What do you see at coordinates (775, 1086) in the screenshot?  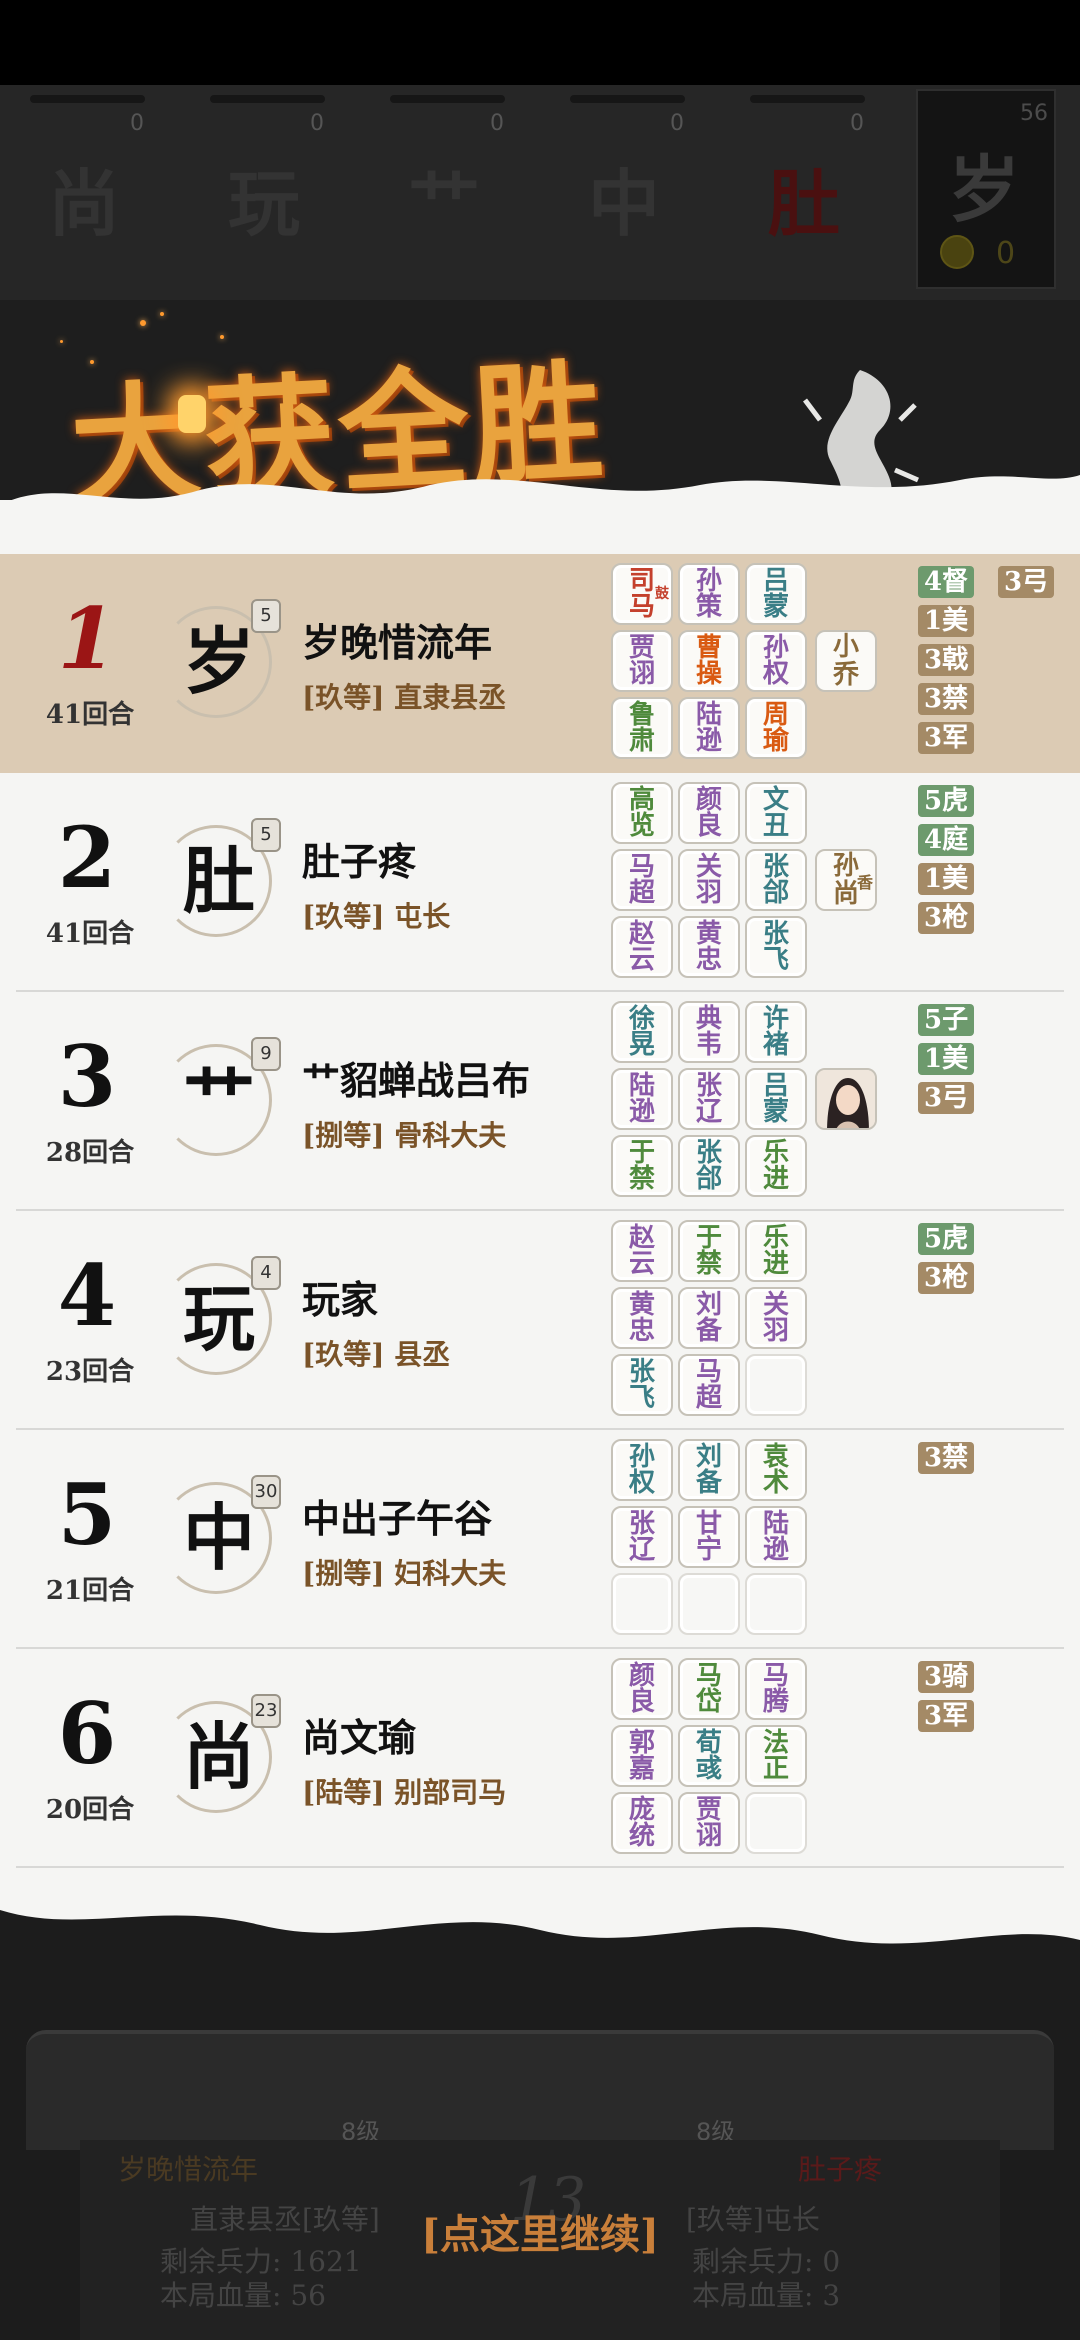 I see `hero-name-char: 吕` at bounding box center [775, 1086].